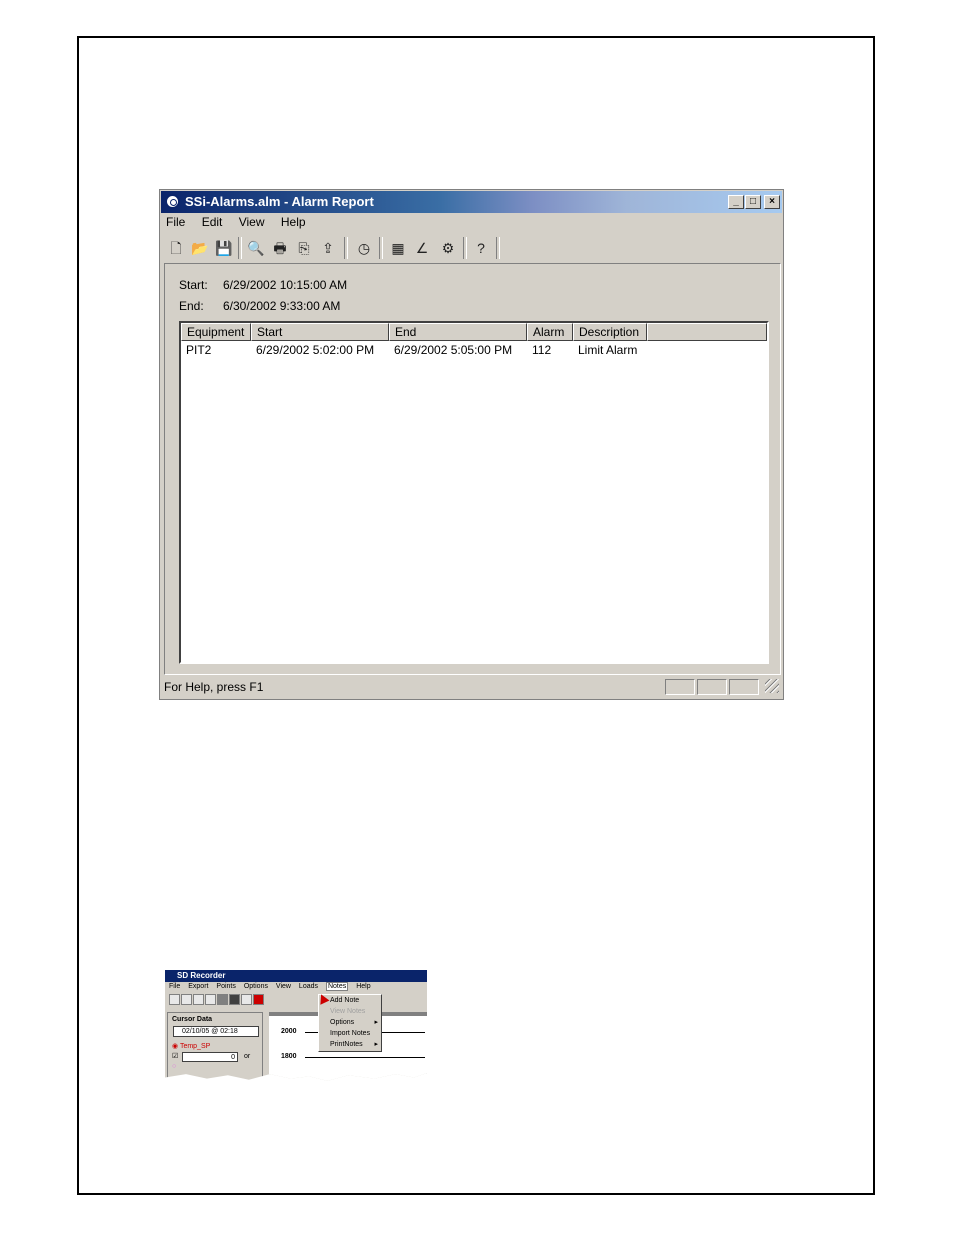 This screenshot has width=954, height=1235. I want to click on sd-dd-options: Options ▸, so click(350, 1022).